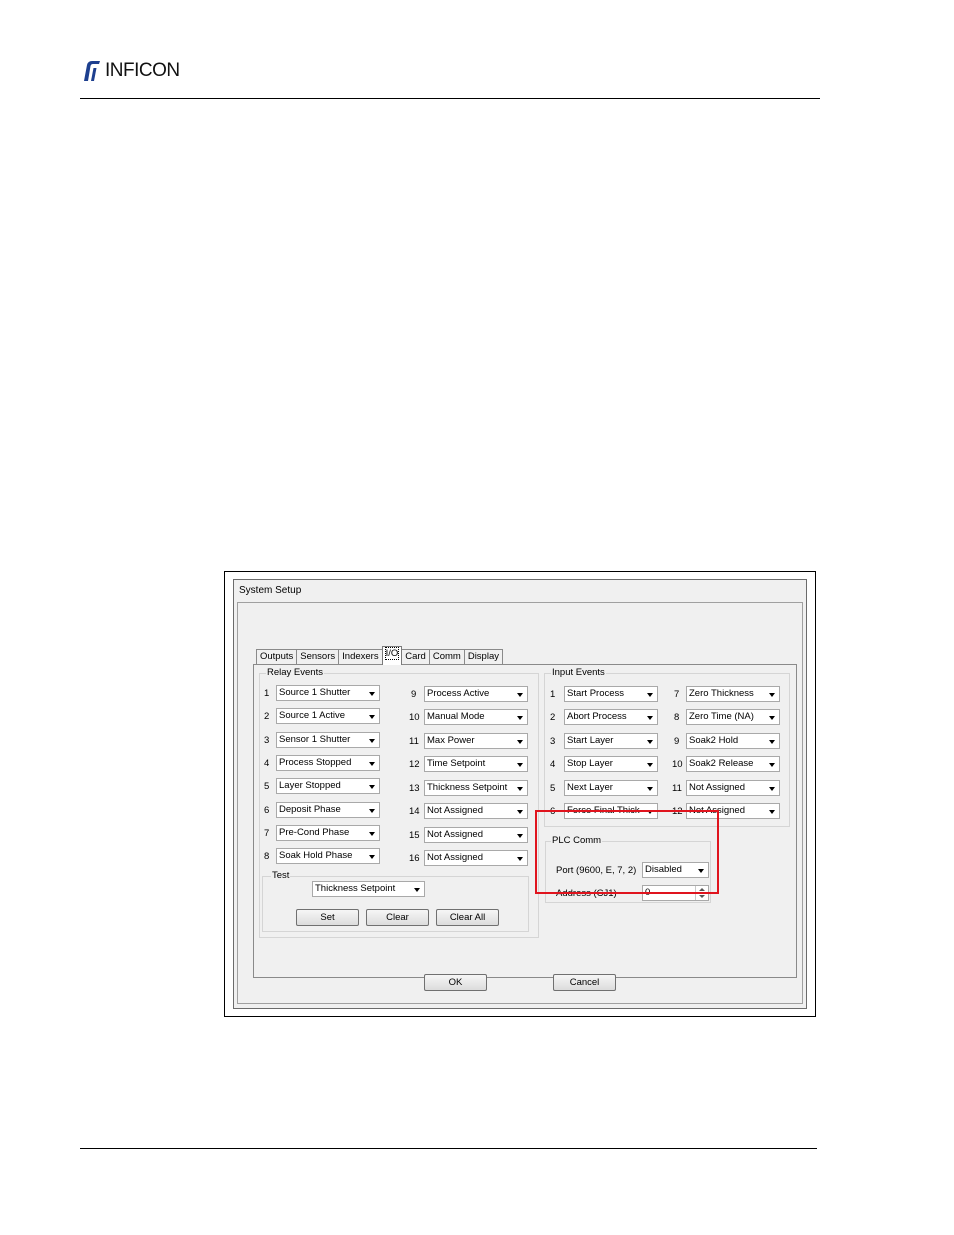 The width and height of the screenshot is (954, 1235). Describe the element at coordinates (483, 656) in the screenshot. I see `tab-display: Display` at that location.